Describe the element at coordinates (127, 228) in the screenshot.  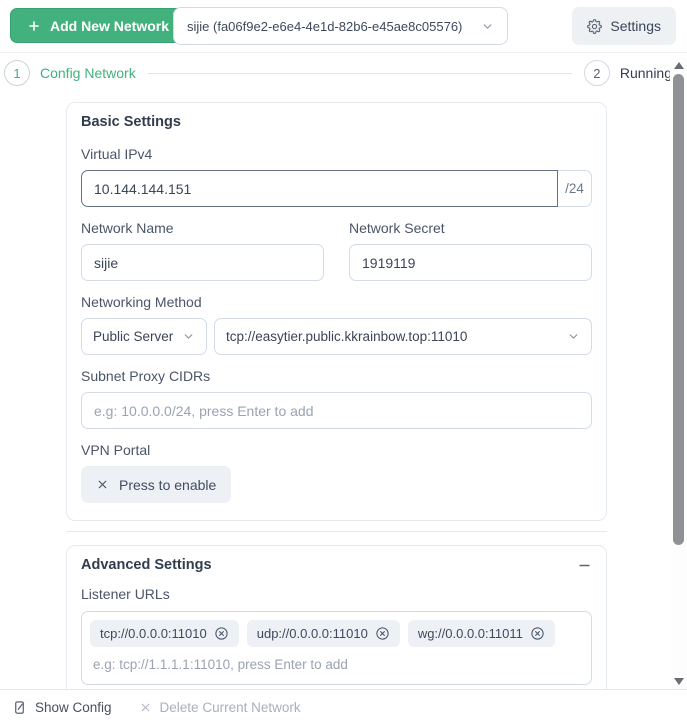
I see `network-name-label: Network Name` at that location.